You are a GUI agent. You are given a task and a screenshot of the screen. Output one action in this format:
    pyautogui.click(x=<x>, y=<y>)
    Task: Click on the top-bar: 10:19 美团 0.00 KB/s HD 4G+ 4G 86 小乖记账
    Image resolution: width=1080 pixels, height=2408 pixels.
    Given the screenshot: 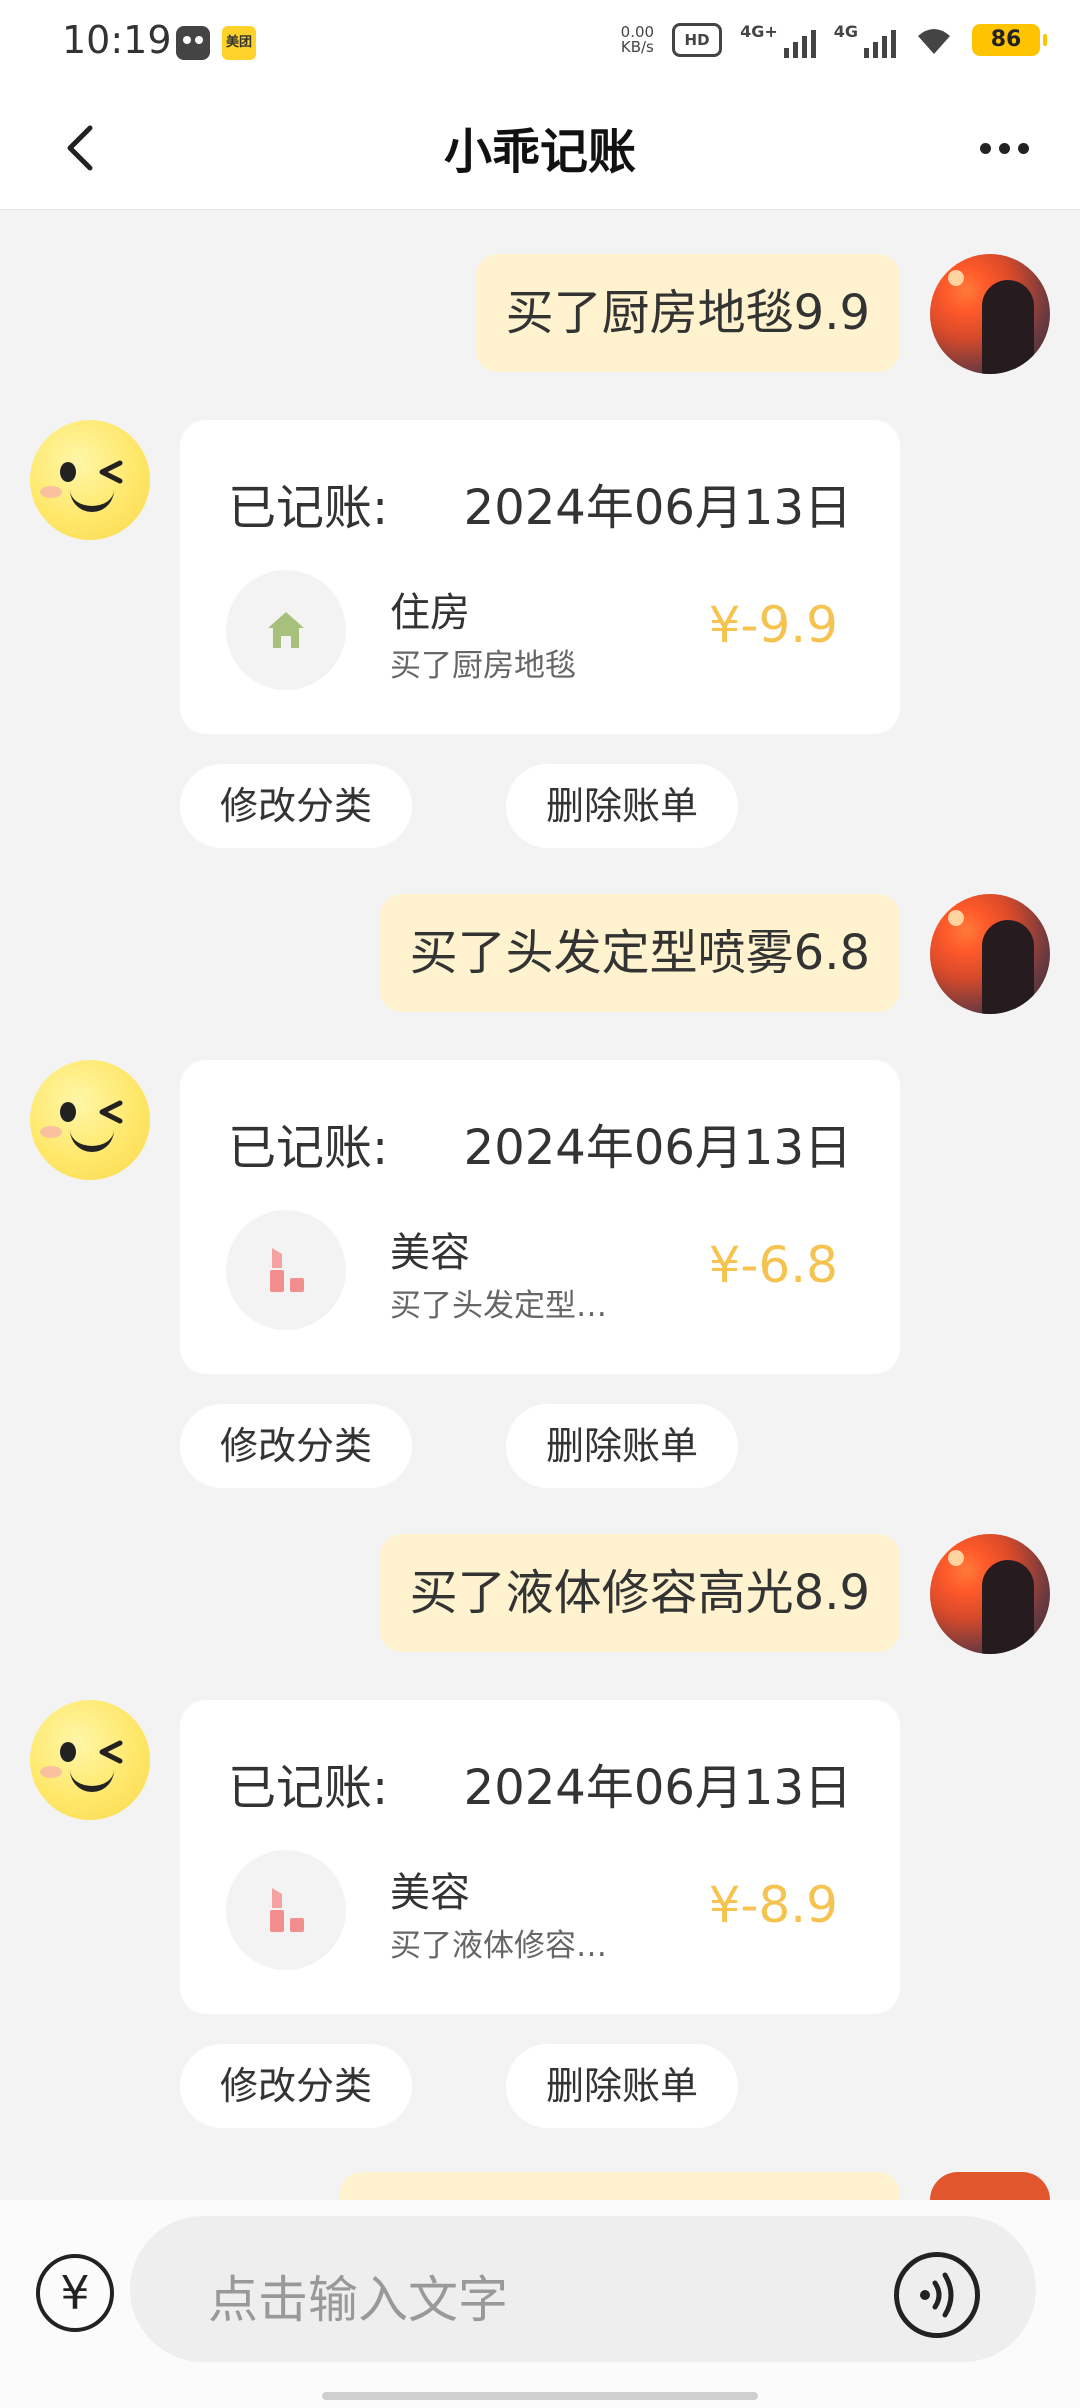 What is the action you would take?
    pyautogui.click(x=540, y=105)
    